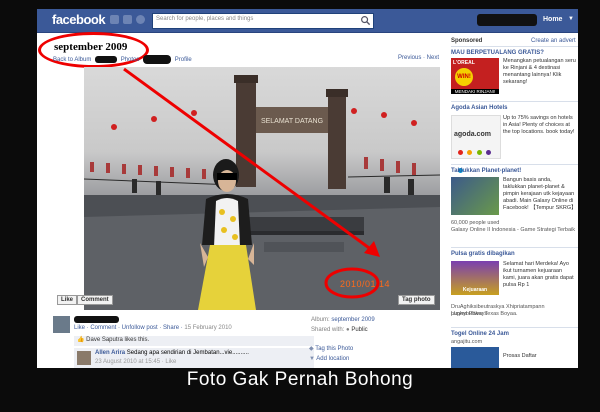 This screenshot has height=412, width=600. Describe the element at coordinates (263, 21) in the screenshot. I see `search-input: Search for people, places and things` at that location.